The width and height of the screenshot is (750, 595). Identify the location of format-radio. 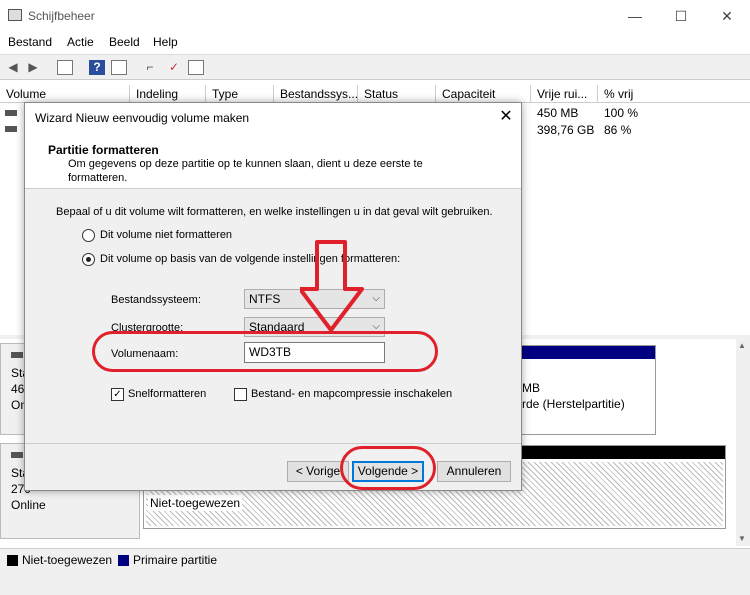
(88, 259).